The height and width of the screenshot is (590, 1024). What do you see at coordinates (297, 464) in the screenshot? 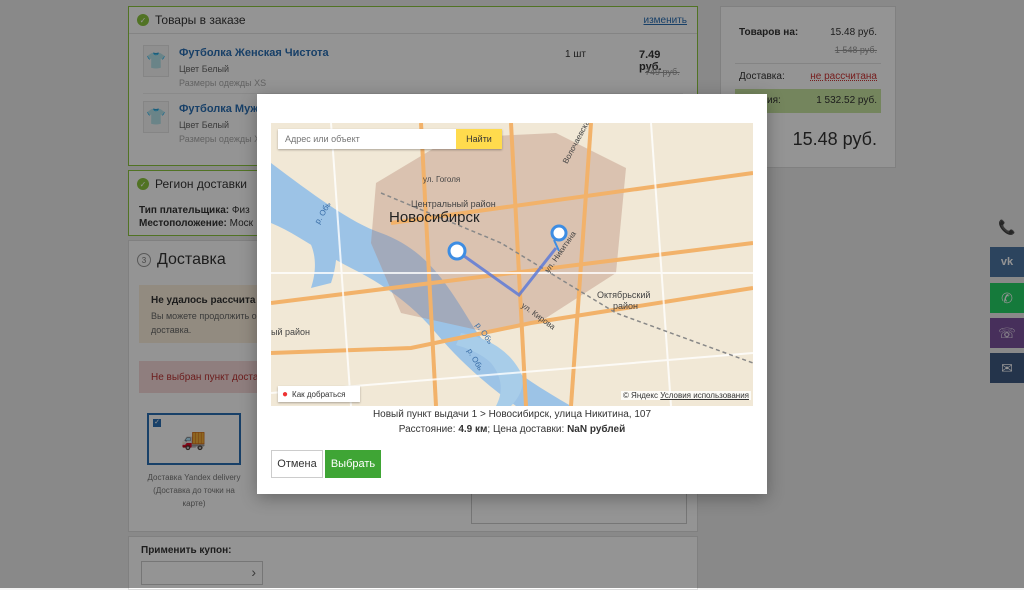
I see `cancel-button: Отмена` at bounding box center [297, 464].